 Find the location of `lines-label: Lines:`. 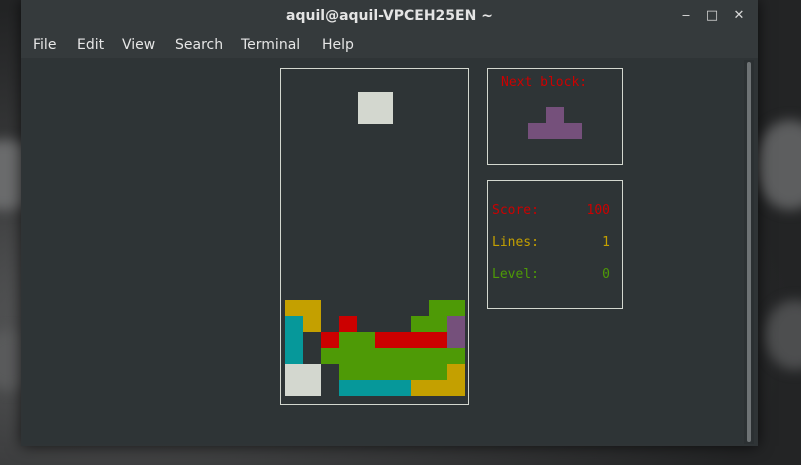

lines-label: Lines: is located at coordinates (515, 242).